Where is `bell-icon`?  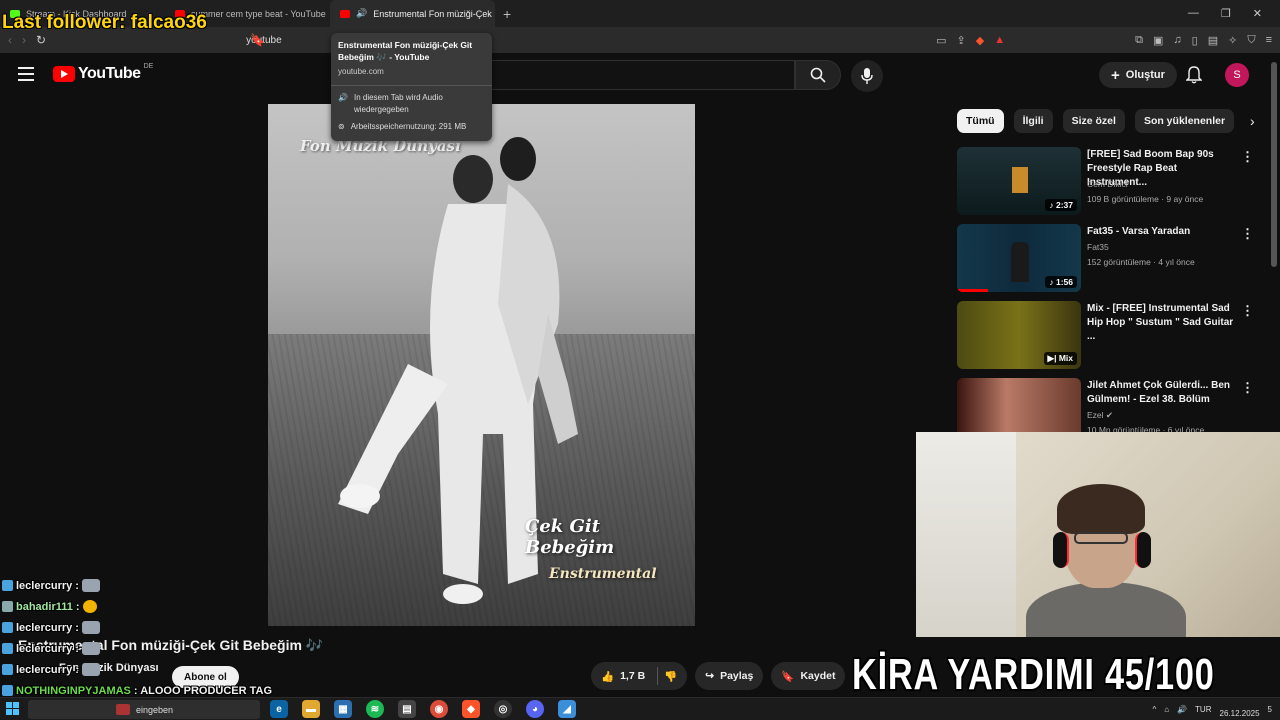 bell-icon is located at coordinates (1194, 75).